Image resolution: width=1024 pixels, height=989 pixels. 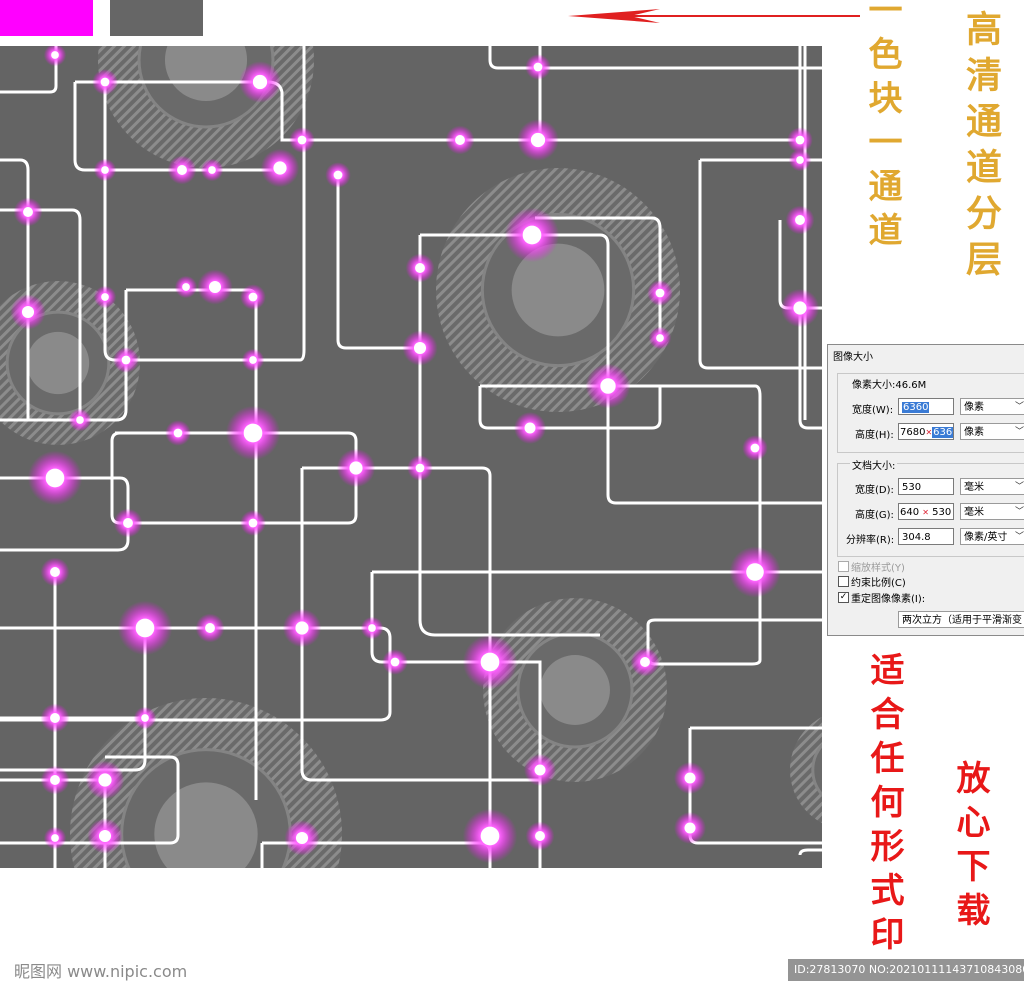 What do you see at coordinates (870, 540) in the screenshot?
I see `resolution-label: 分辨率(R):` at bounding box center [870, 540].